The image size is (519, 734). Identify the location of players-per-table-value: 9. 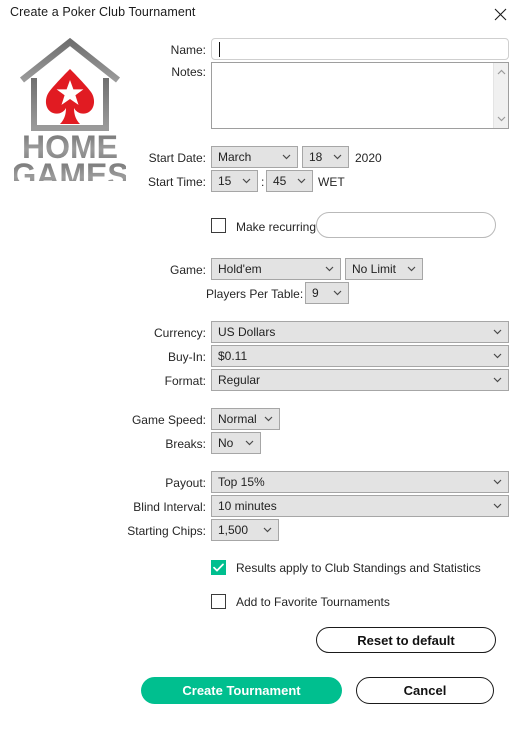
(315, 293).